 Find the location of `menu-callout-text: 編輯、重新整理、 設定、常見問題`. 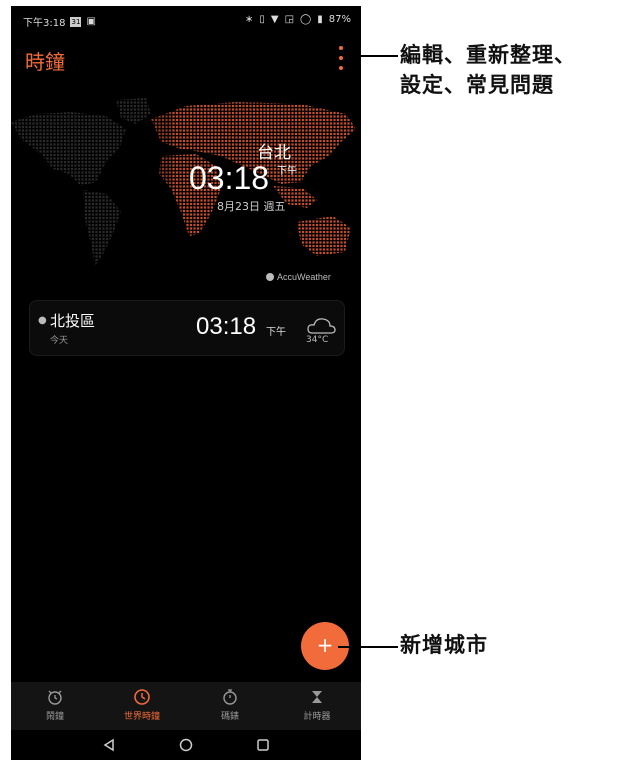

menu-callout-text: 編輯、重新整理、 設定、常見問題 is located at coordinates (488, 70).